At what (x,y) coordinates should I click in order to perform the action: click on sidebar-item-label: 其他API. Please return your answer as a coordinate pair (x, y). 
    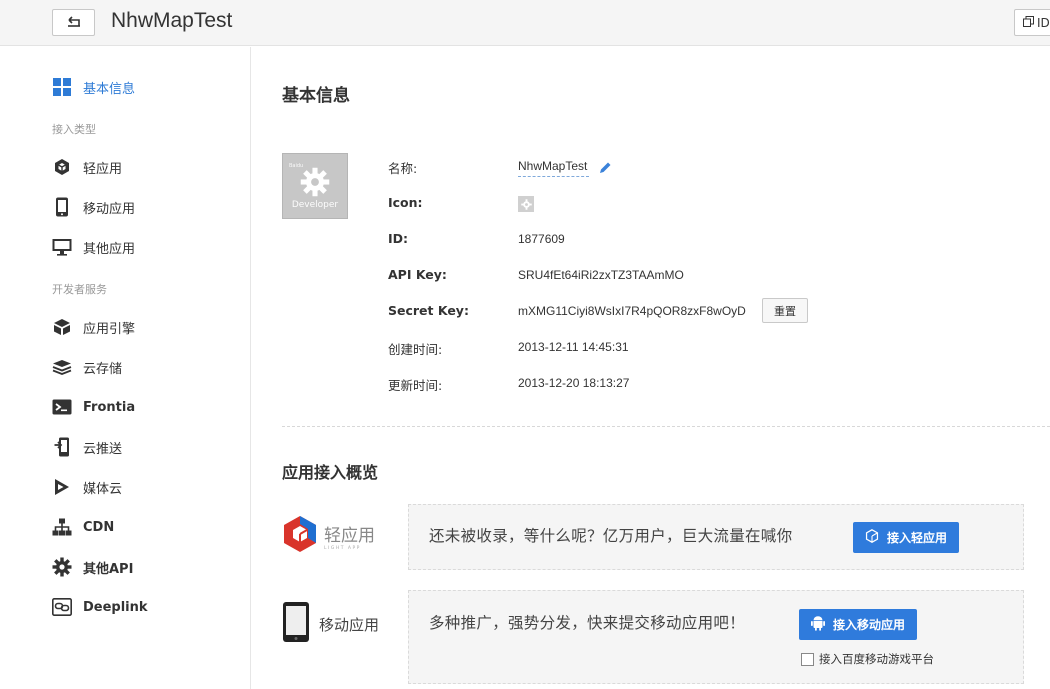
    Looking at the image, I should click on (108, 569).